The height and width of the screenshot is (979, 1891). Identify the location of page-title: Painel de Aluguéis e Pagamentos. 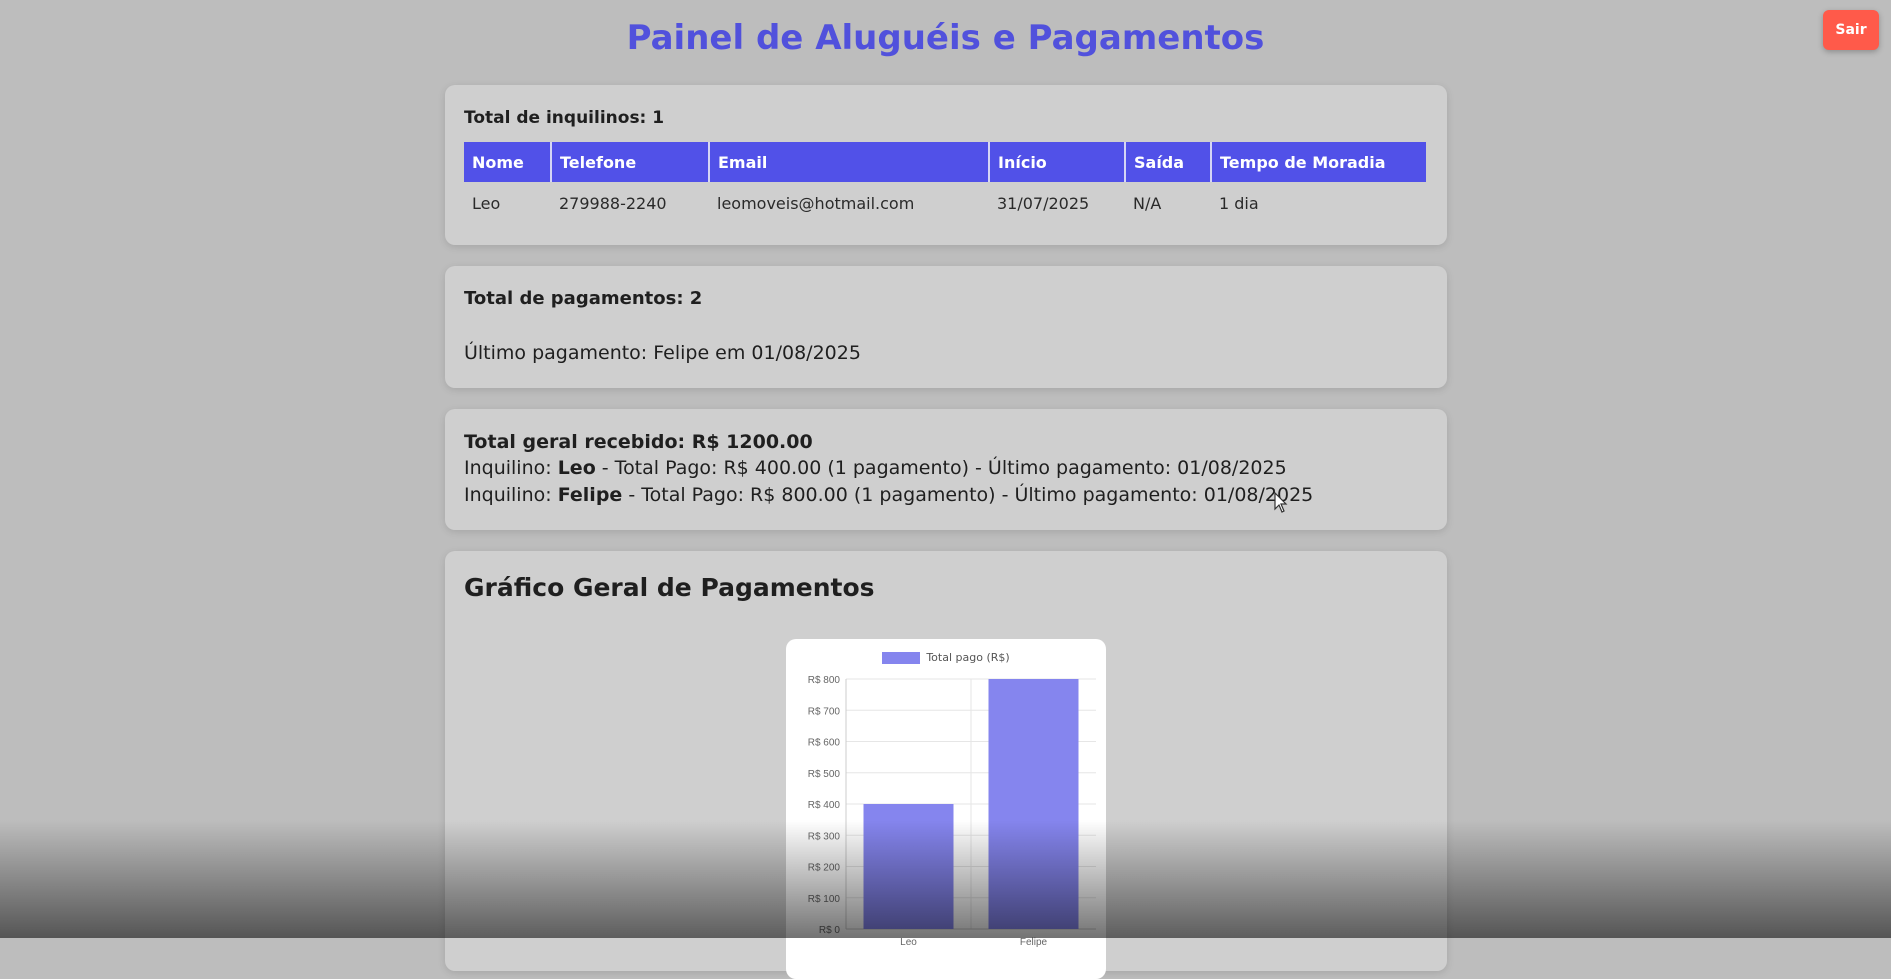
(945, 38).